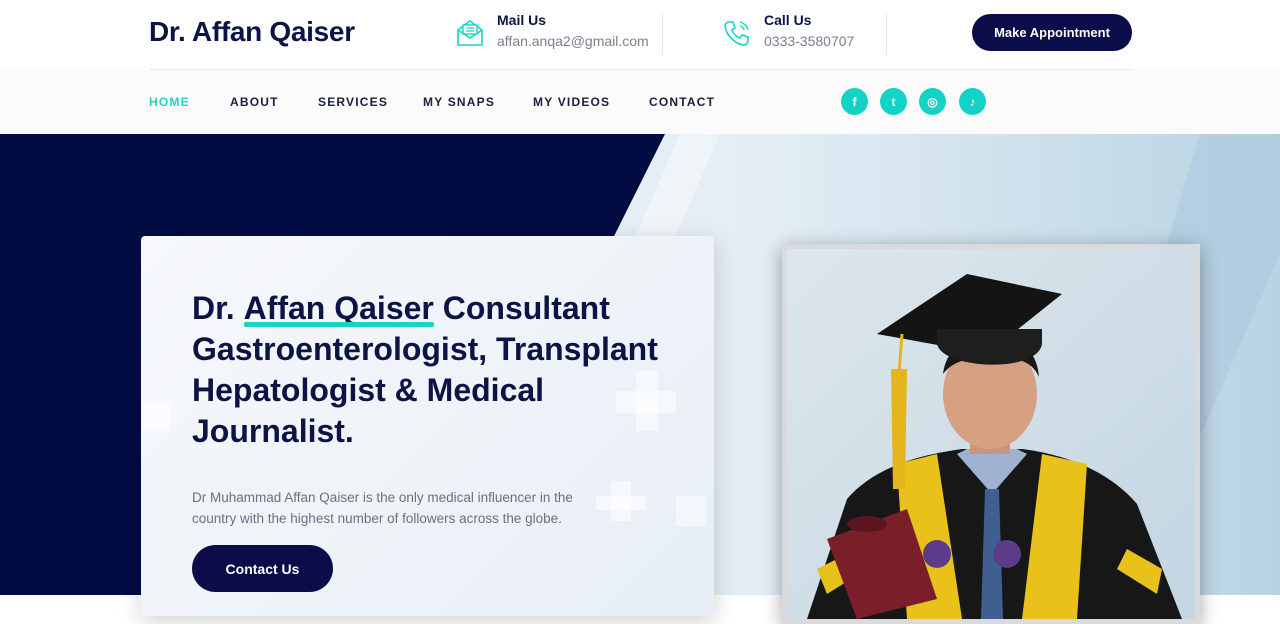 The height and width of the screenshot is (624, 1280). I want to click on nav-services: SERVICES, so click(353, 102).